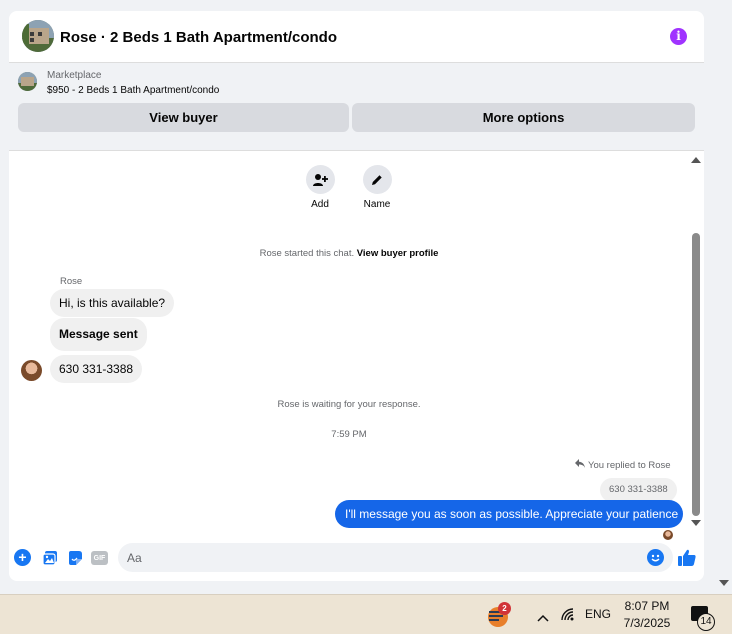 The width and height of the screenshot is (732, 634). Describe the element at coordinates (655, 557) in the screenshot. I see `emoji-icon` at that location.